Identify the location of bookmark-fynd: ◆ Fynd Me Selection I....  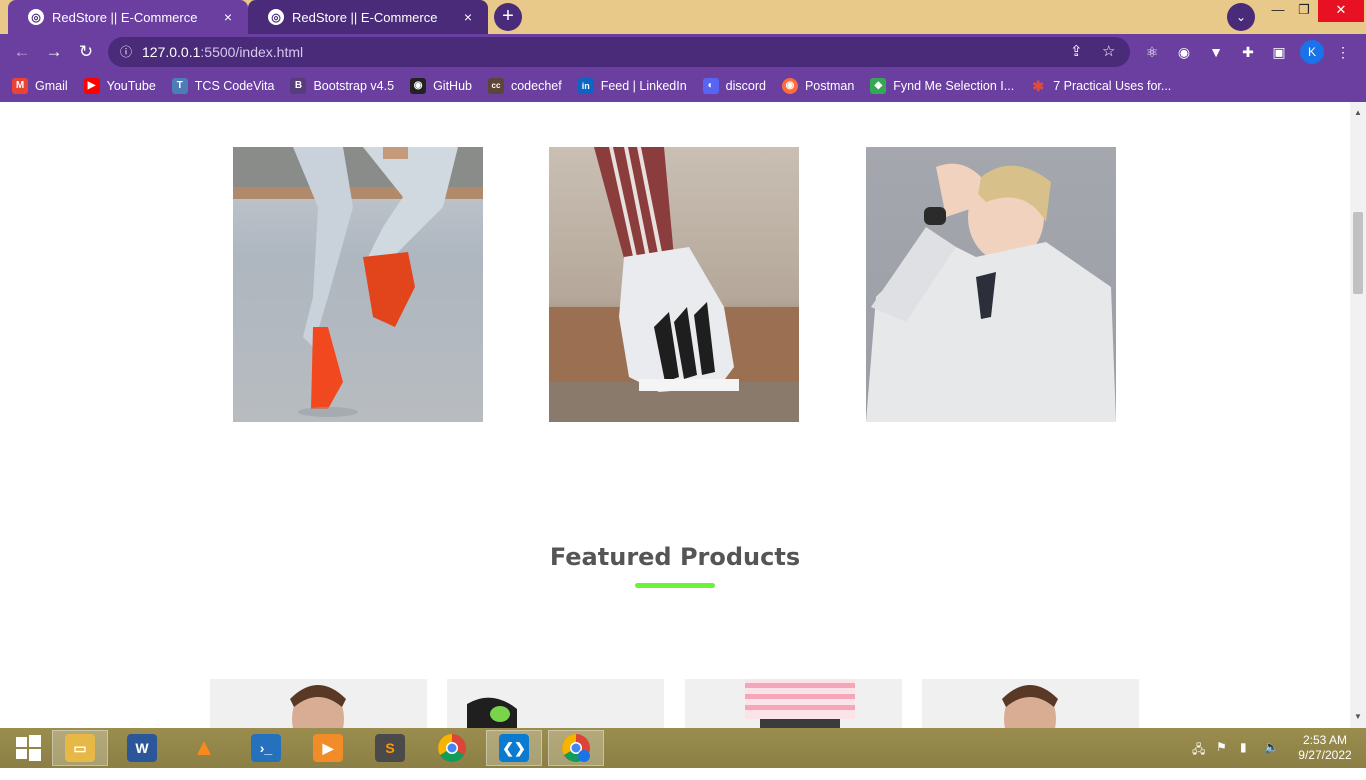
(942, 86).